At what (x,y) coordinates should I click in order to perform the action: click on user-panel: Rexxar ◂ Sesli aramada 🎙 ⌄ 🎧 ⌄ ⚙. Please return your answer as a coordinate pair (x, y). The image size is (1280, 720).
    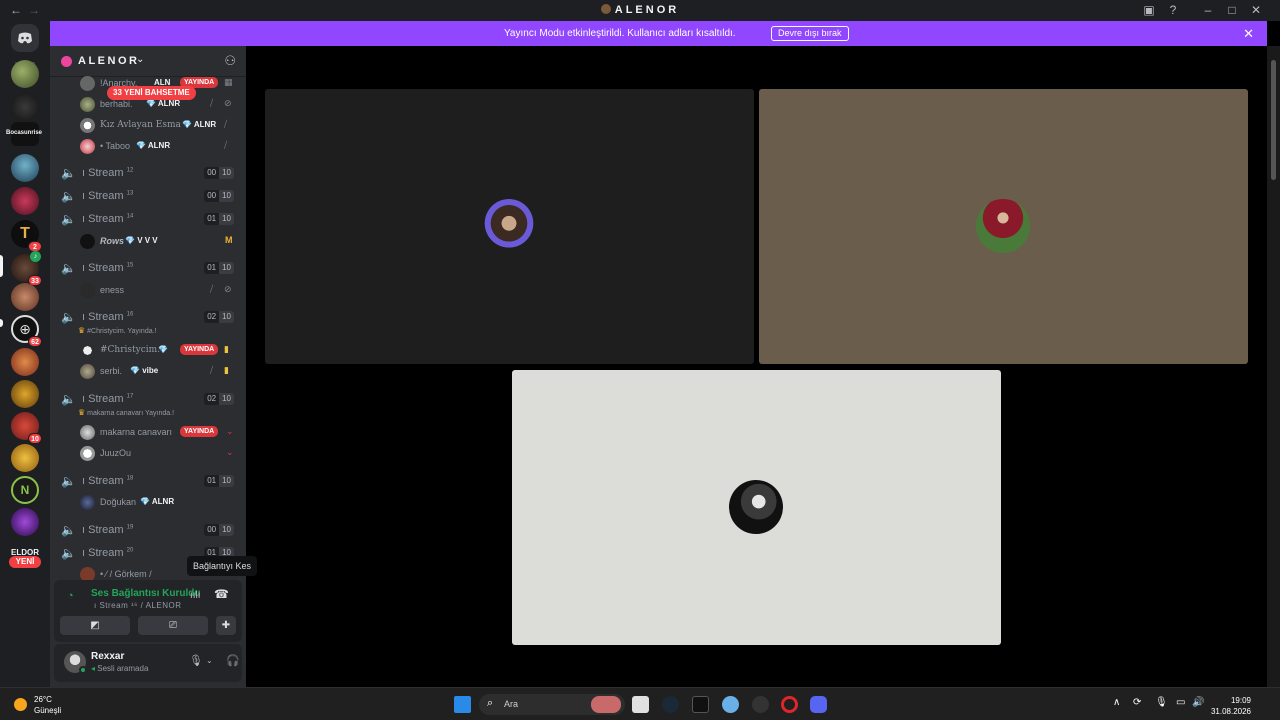
    Looking at the image, I should click on (150, 663).